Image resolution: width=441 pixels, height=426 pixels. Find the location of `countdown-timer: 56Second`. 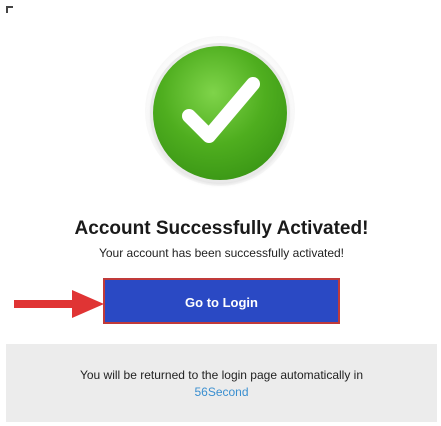

countdown-timer: 56Second is located at coordinates (221, 392).